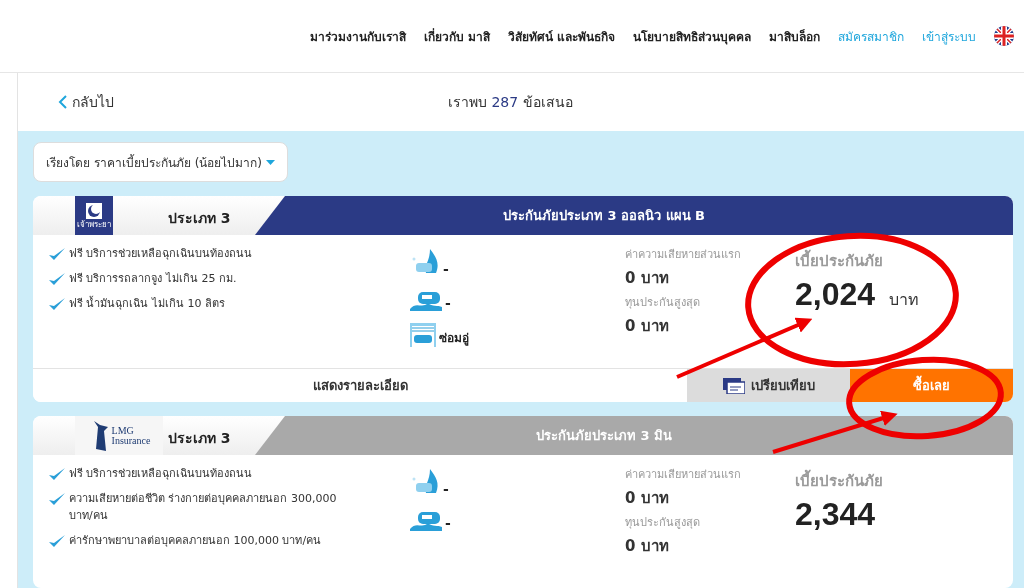  What do you see at coordinates (835, 514) in the screenshot?
I see `premium-price: 2,344` at bounding box center [835, 514].